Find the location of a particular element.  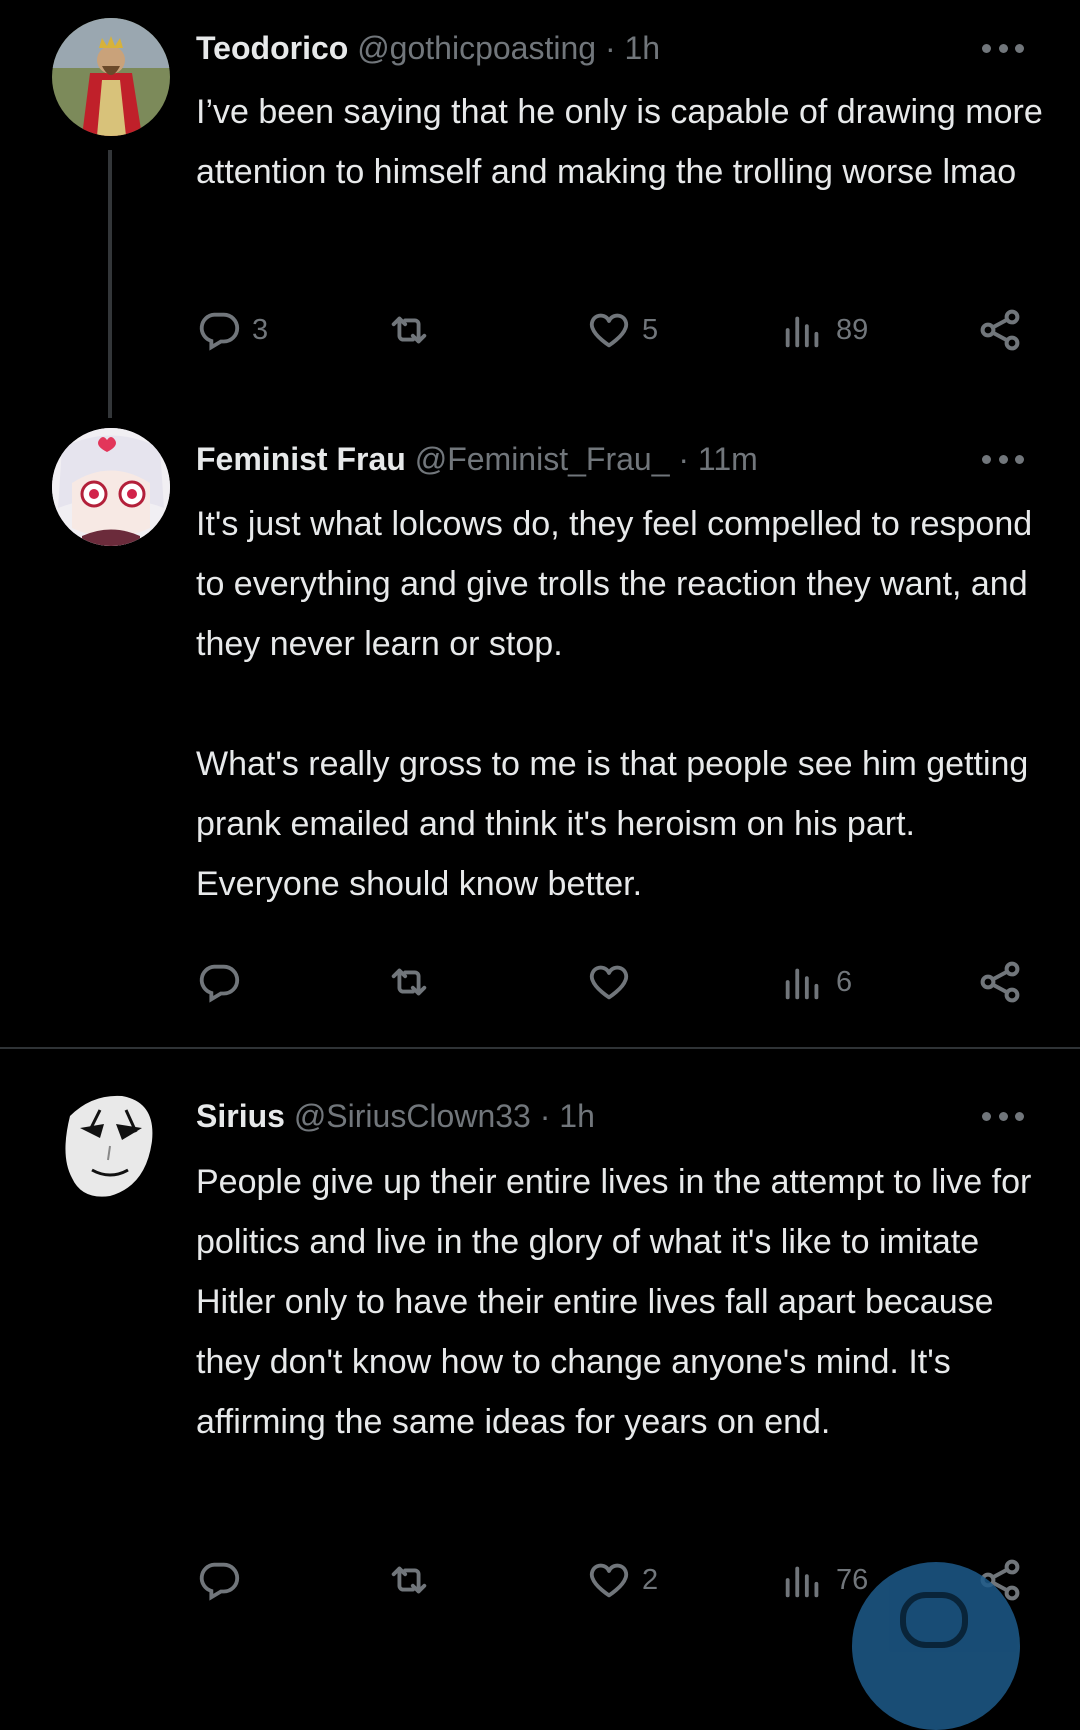

compose-button is located at coordinates (936, 1646).